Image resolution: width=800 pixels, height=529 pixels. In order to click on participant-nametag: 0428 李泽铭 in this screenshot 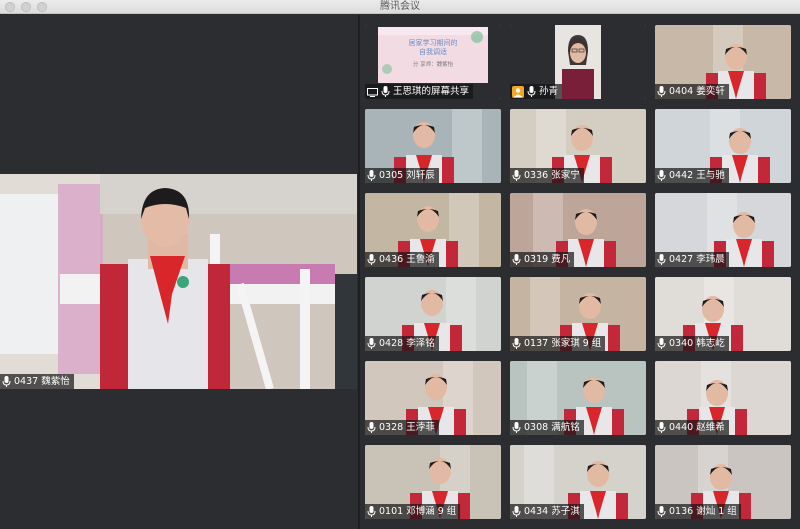, I will do `click(402, 343)`.